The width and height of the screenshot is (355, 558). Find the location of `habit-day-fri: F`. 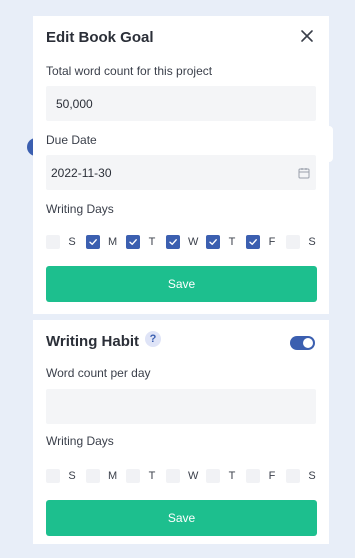

habit-day-fri: F is located at coordinates (261, 476).